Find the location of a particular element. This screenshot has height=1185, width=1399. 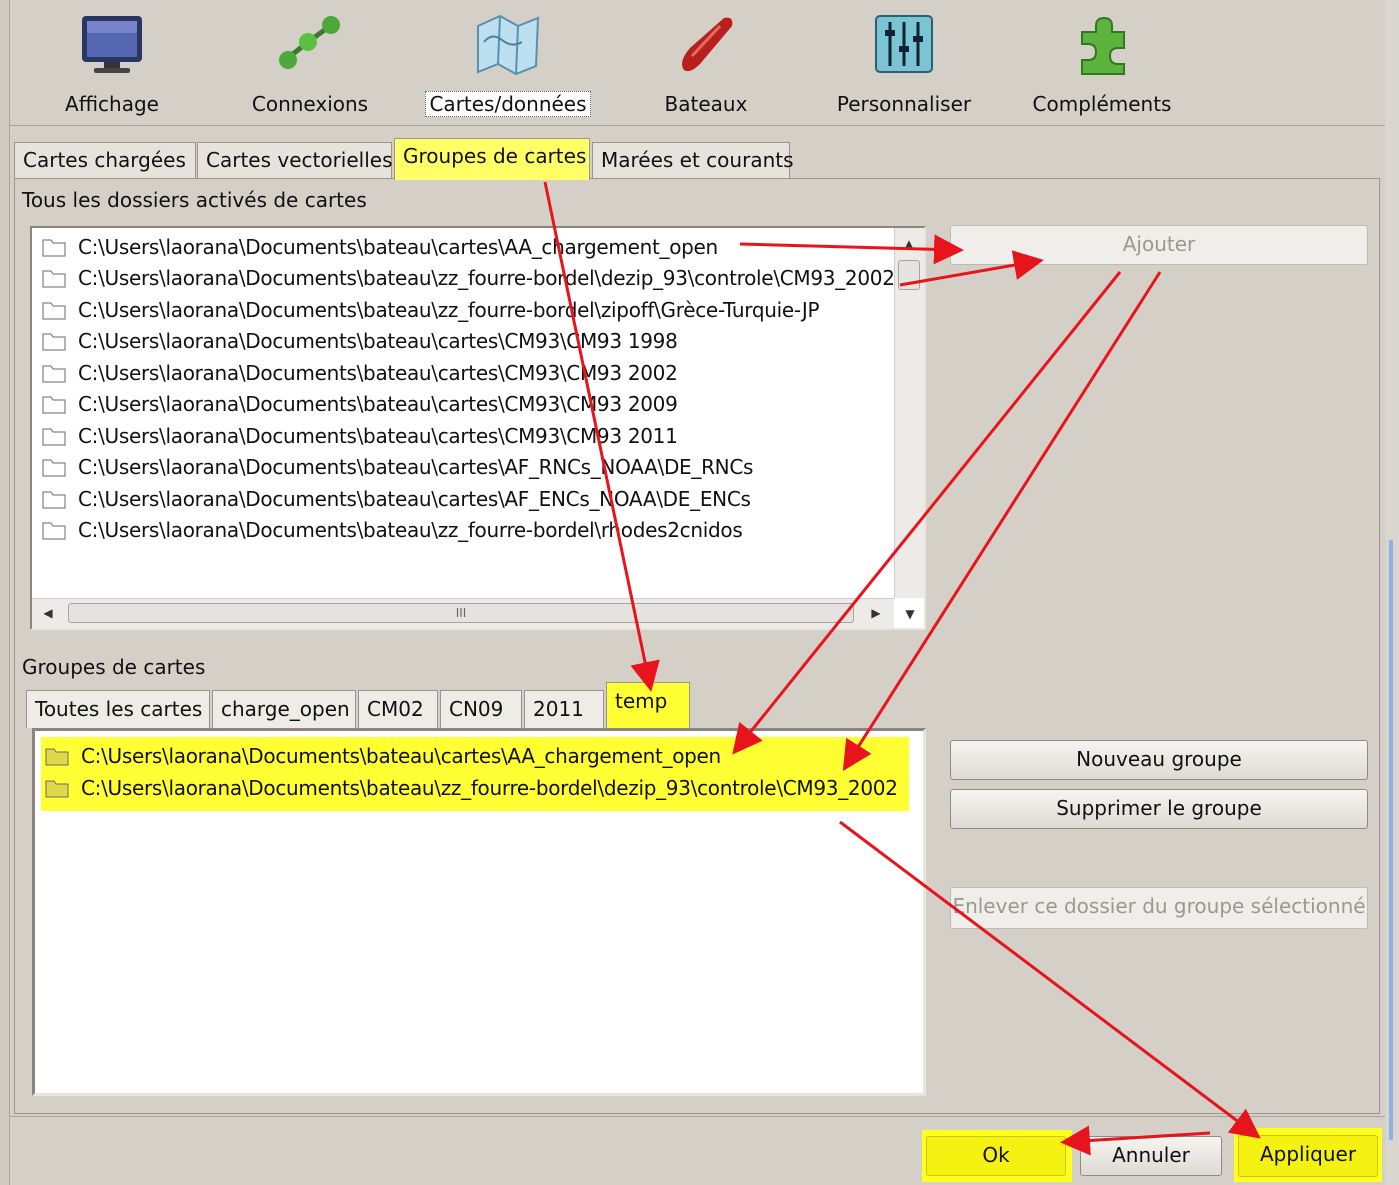

apply-button: Appliquer is located at coordinates (1308, 1156).